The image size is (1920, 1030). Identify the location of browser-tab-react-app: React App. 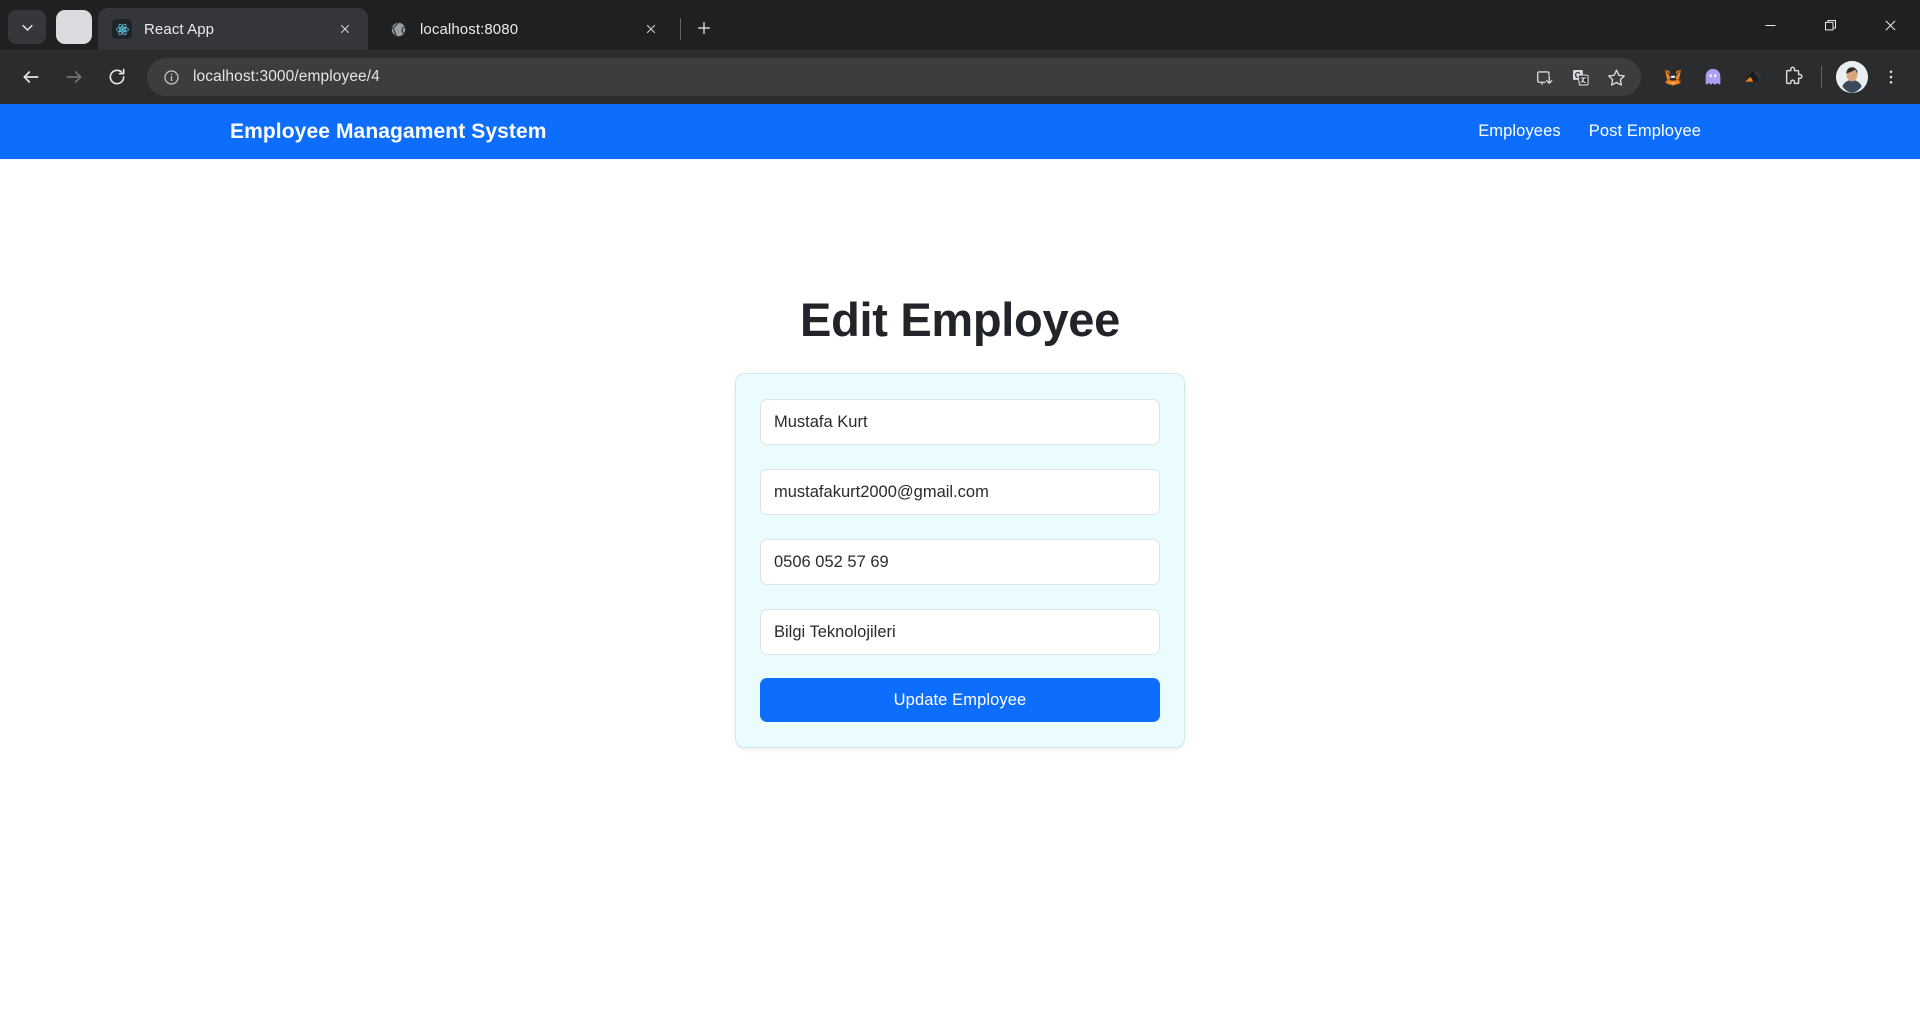
(233, 29).